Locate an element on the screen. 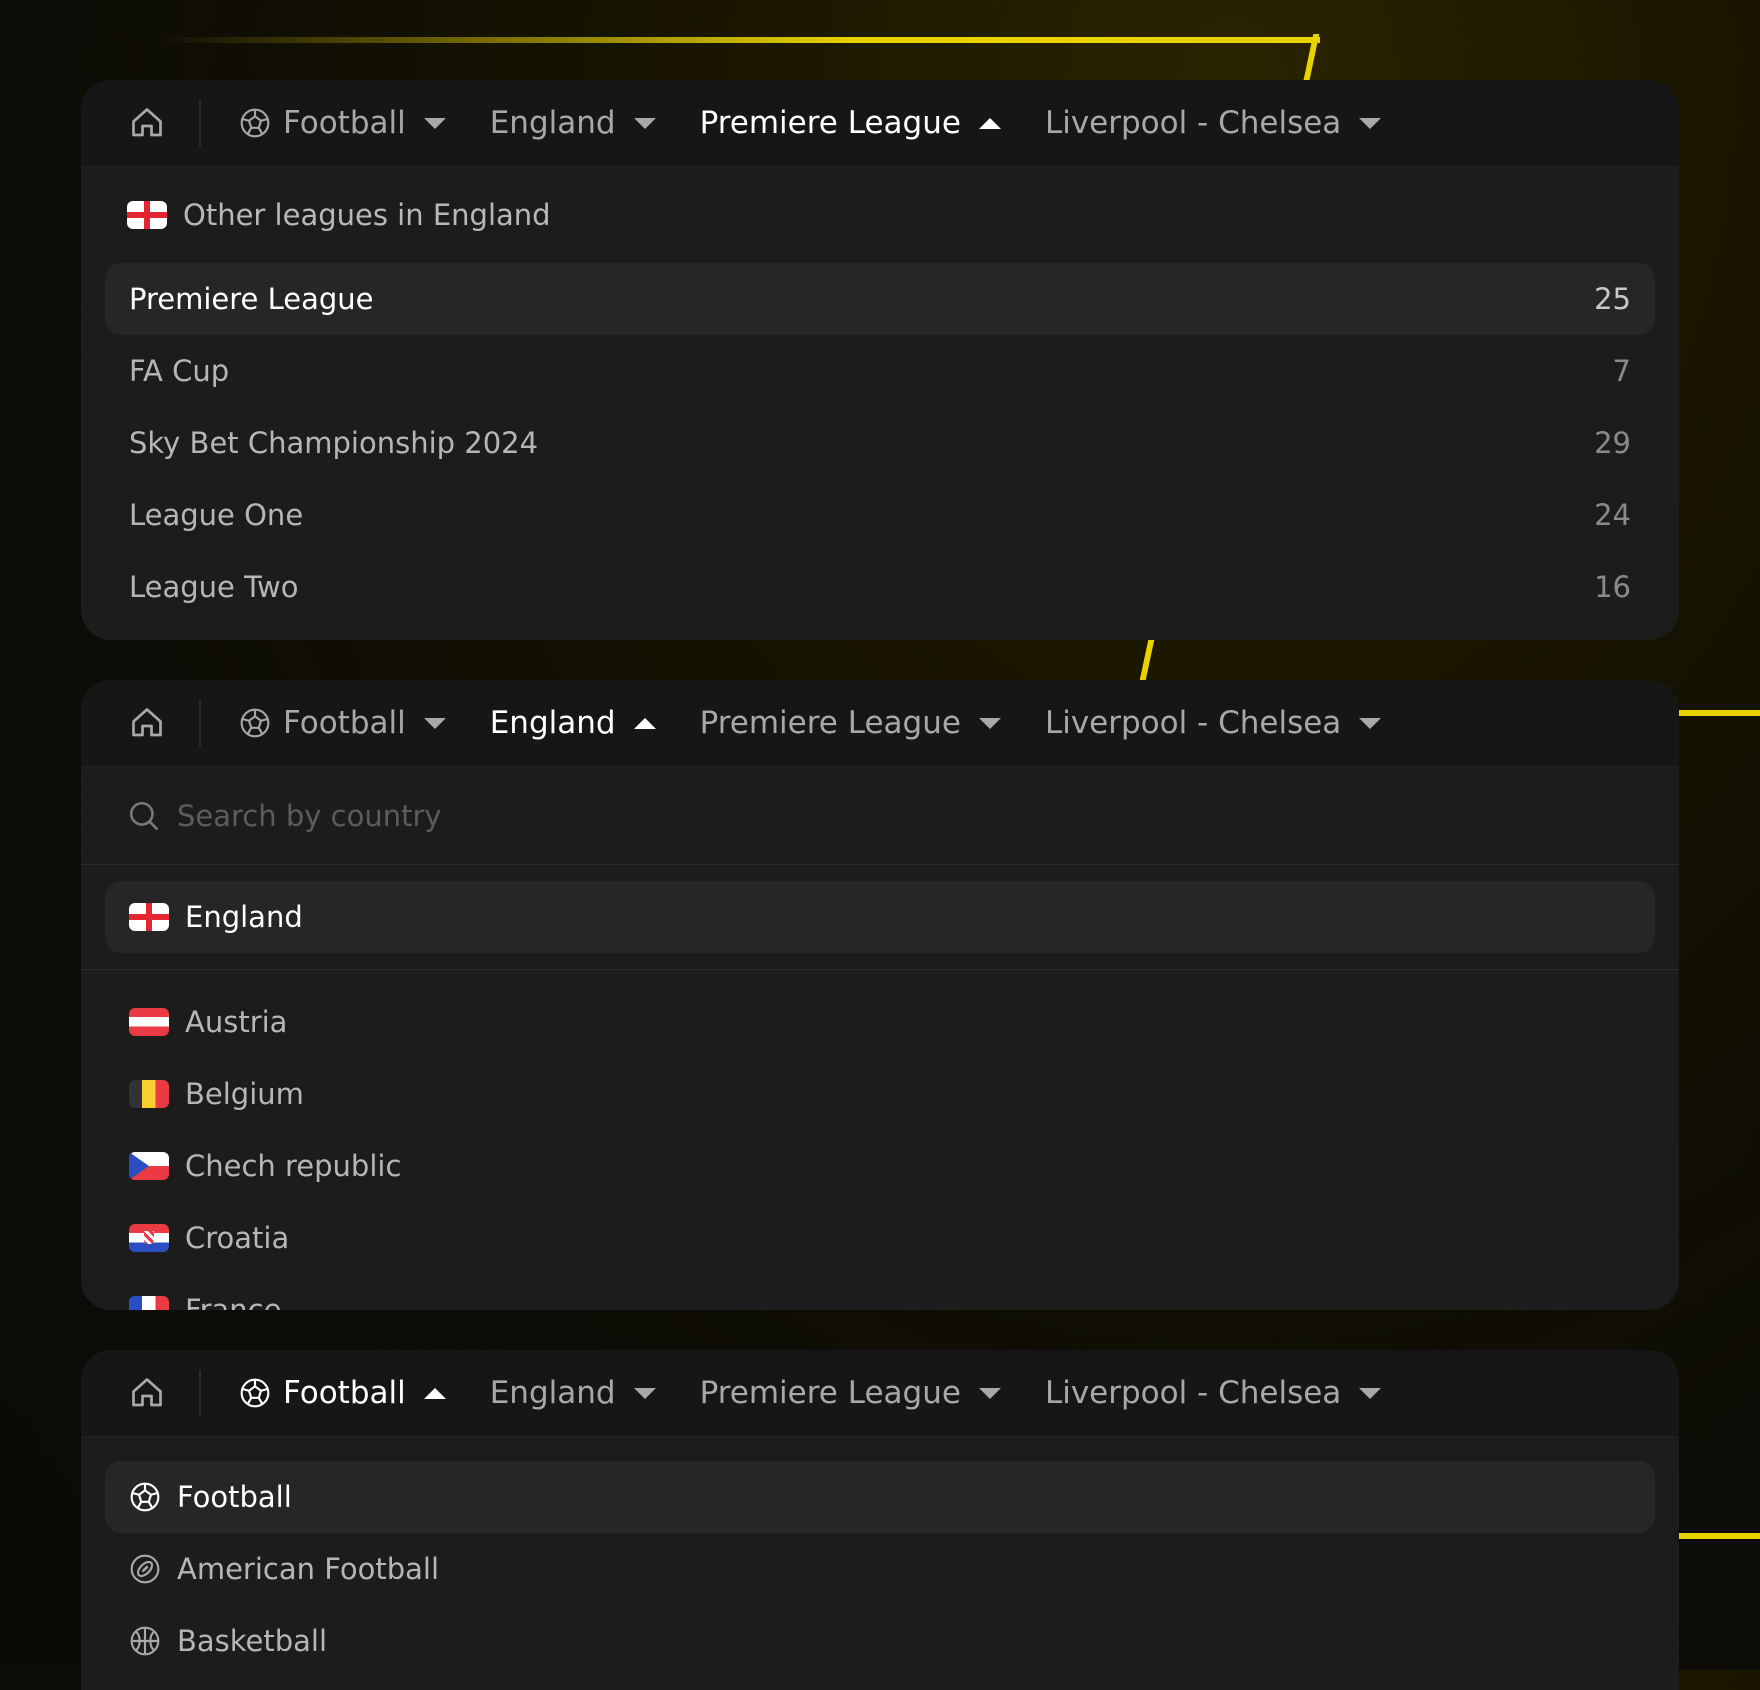 This screenshot has height=1690, width=1760. sport-name: Football is located at coordinates (234, 1497).